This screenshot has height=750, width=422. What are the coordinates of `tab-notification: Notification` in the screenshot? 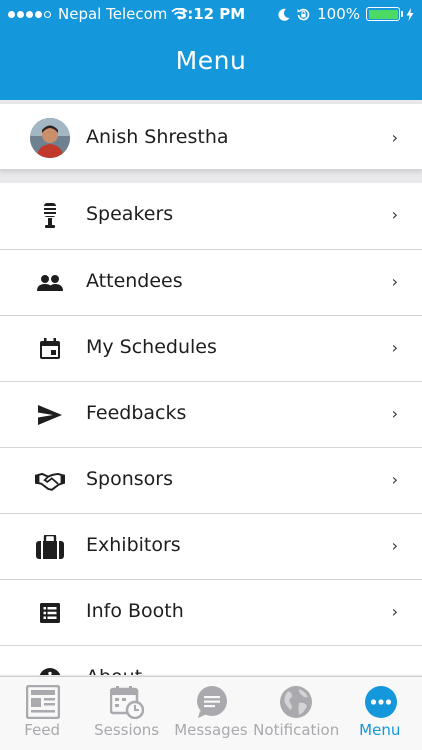 It's located at (296, 713).